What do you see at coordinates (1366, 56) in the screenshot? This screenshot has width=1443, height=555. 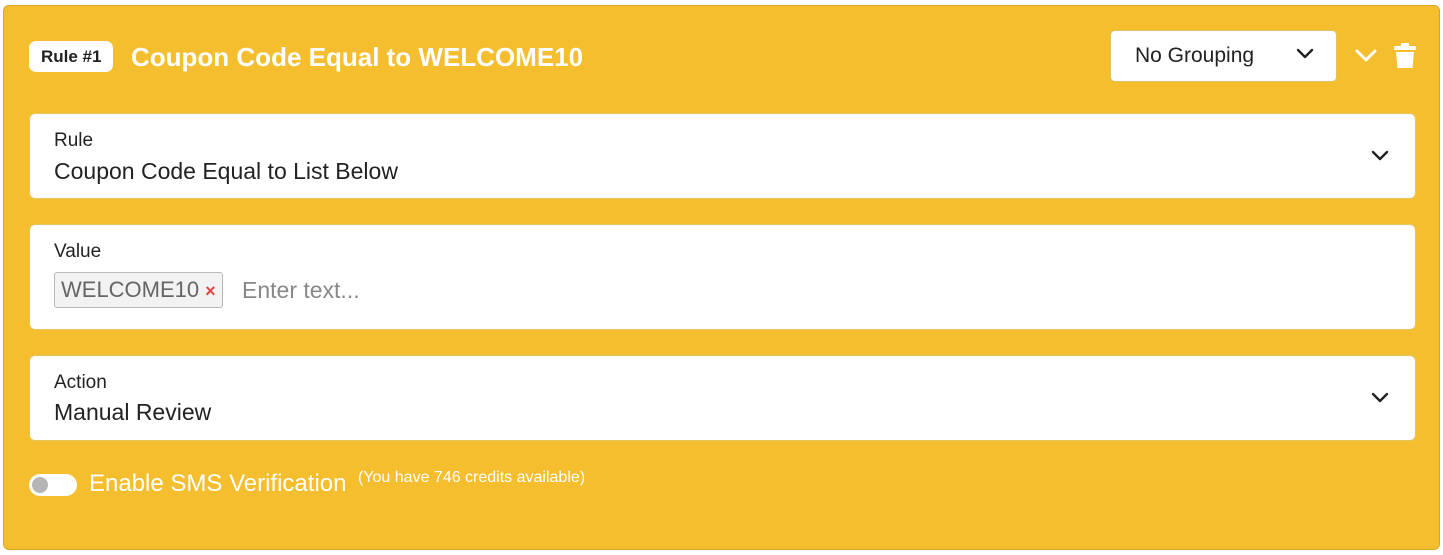 I see `collapse-chevron-icon` at bounding box center [1366, 56].